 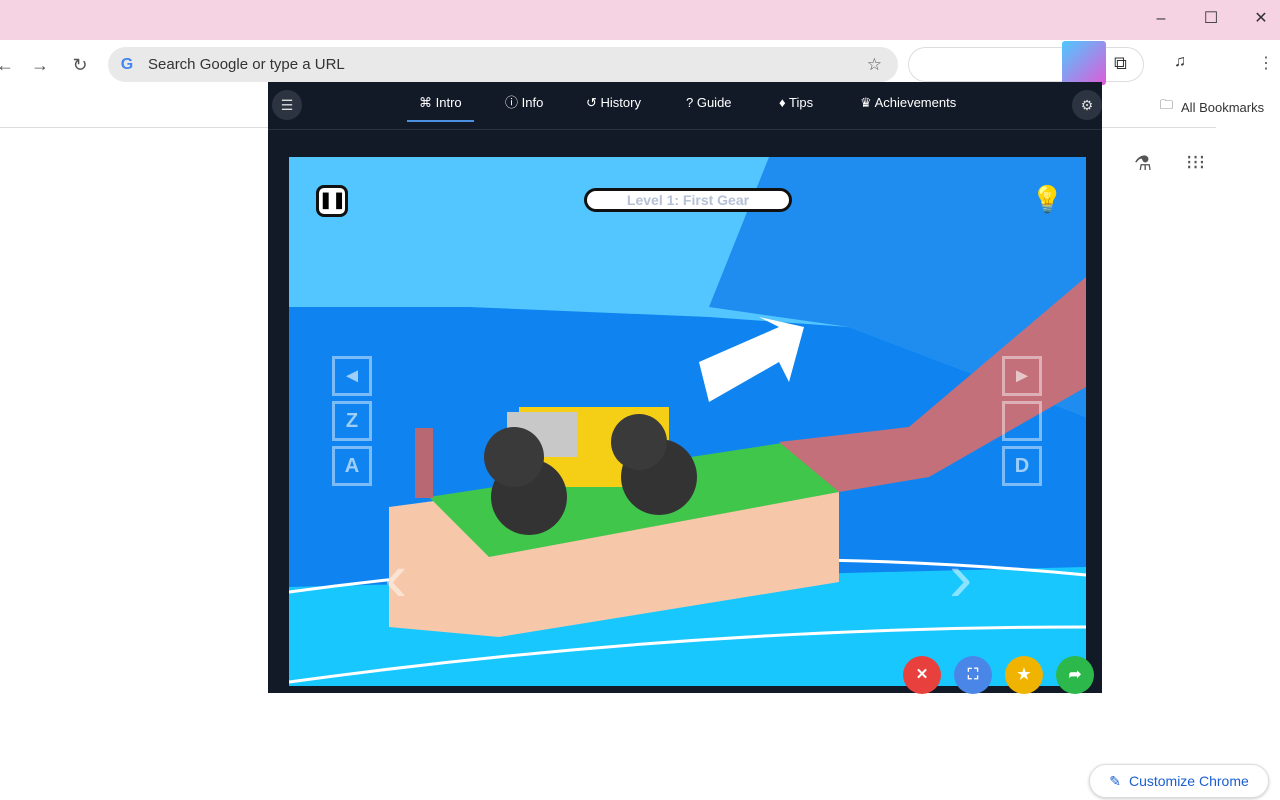 What do you see at coordinates (352, 466) in the screenshot?
I see `key-a: A` at bounding box center [352, 466].